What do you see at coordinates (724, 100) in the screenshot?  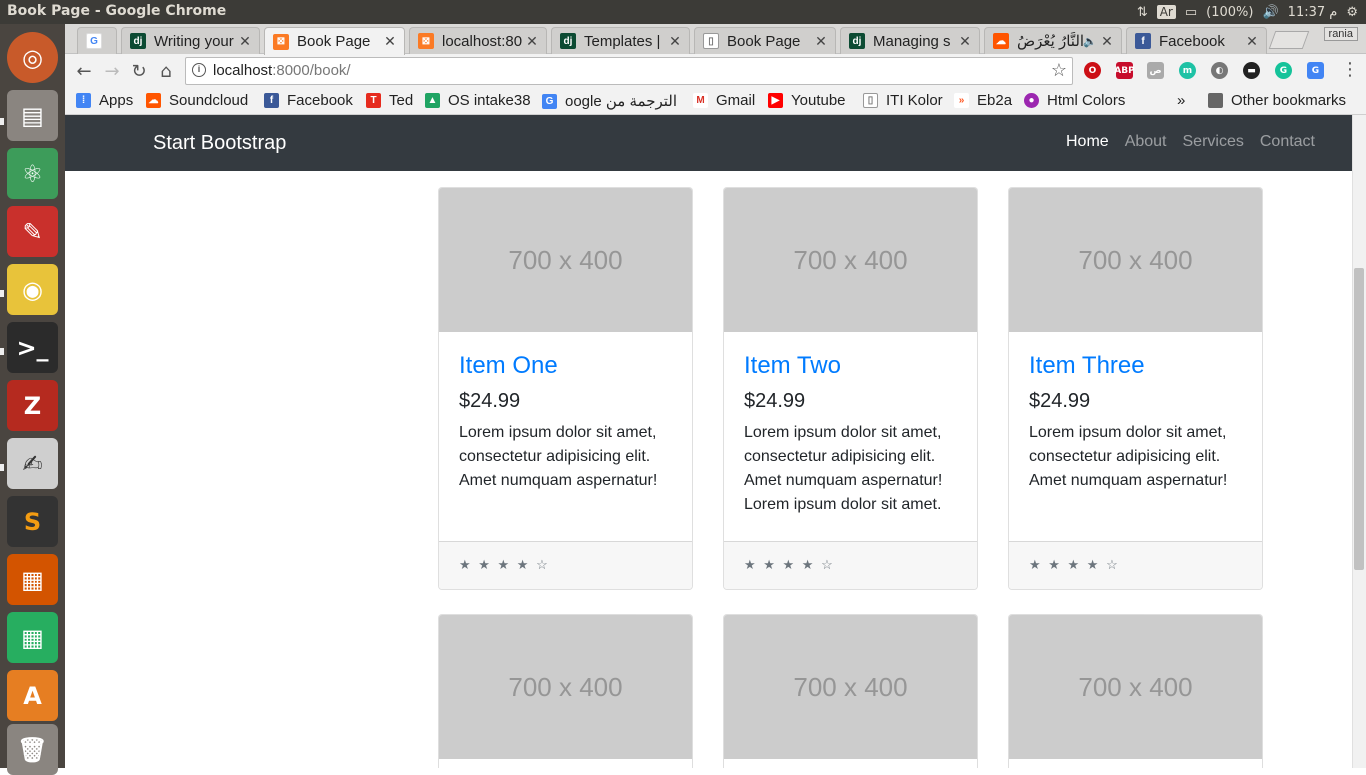 I see `bookmark-gmail: M Gmail` at bounding box center [724, 100].